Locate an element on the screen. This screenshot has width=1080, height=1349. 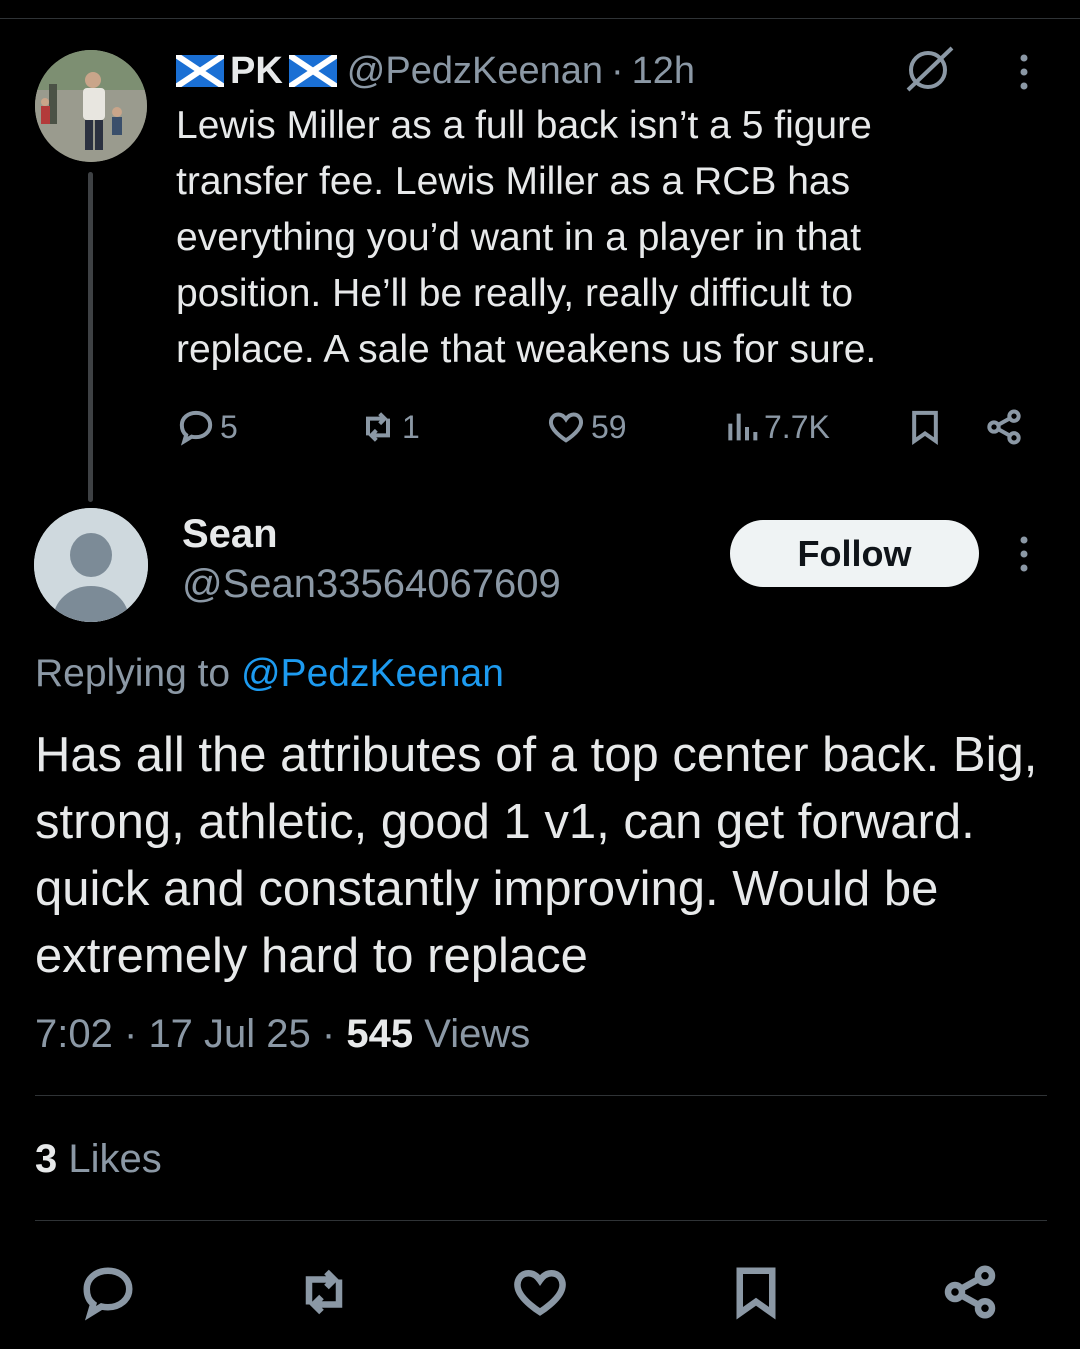
sean-avatar is located at coordinates (91, 565).